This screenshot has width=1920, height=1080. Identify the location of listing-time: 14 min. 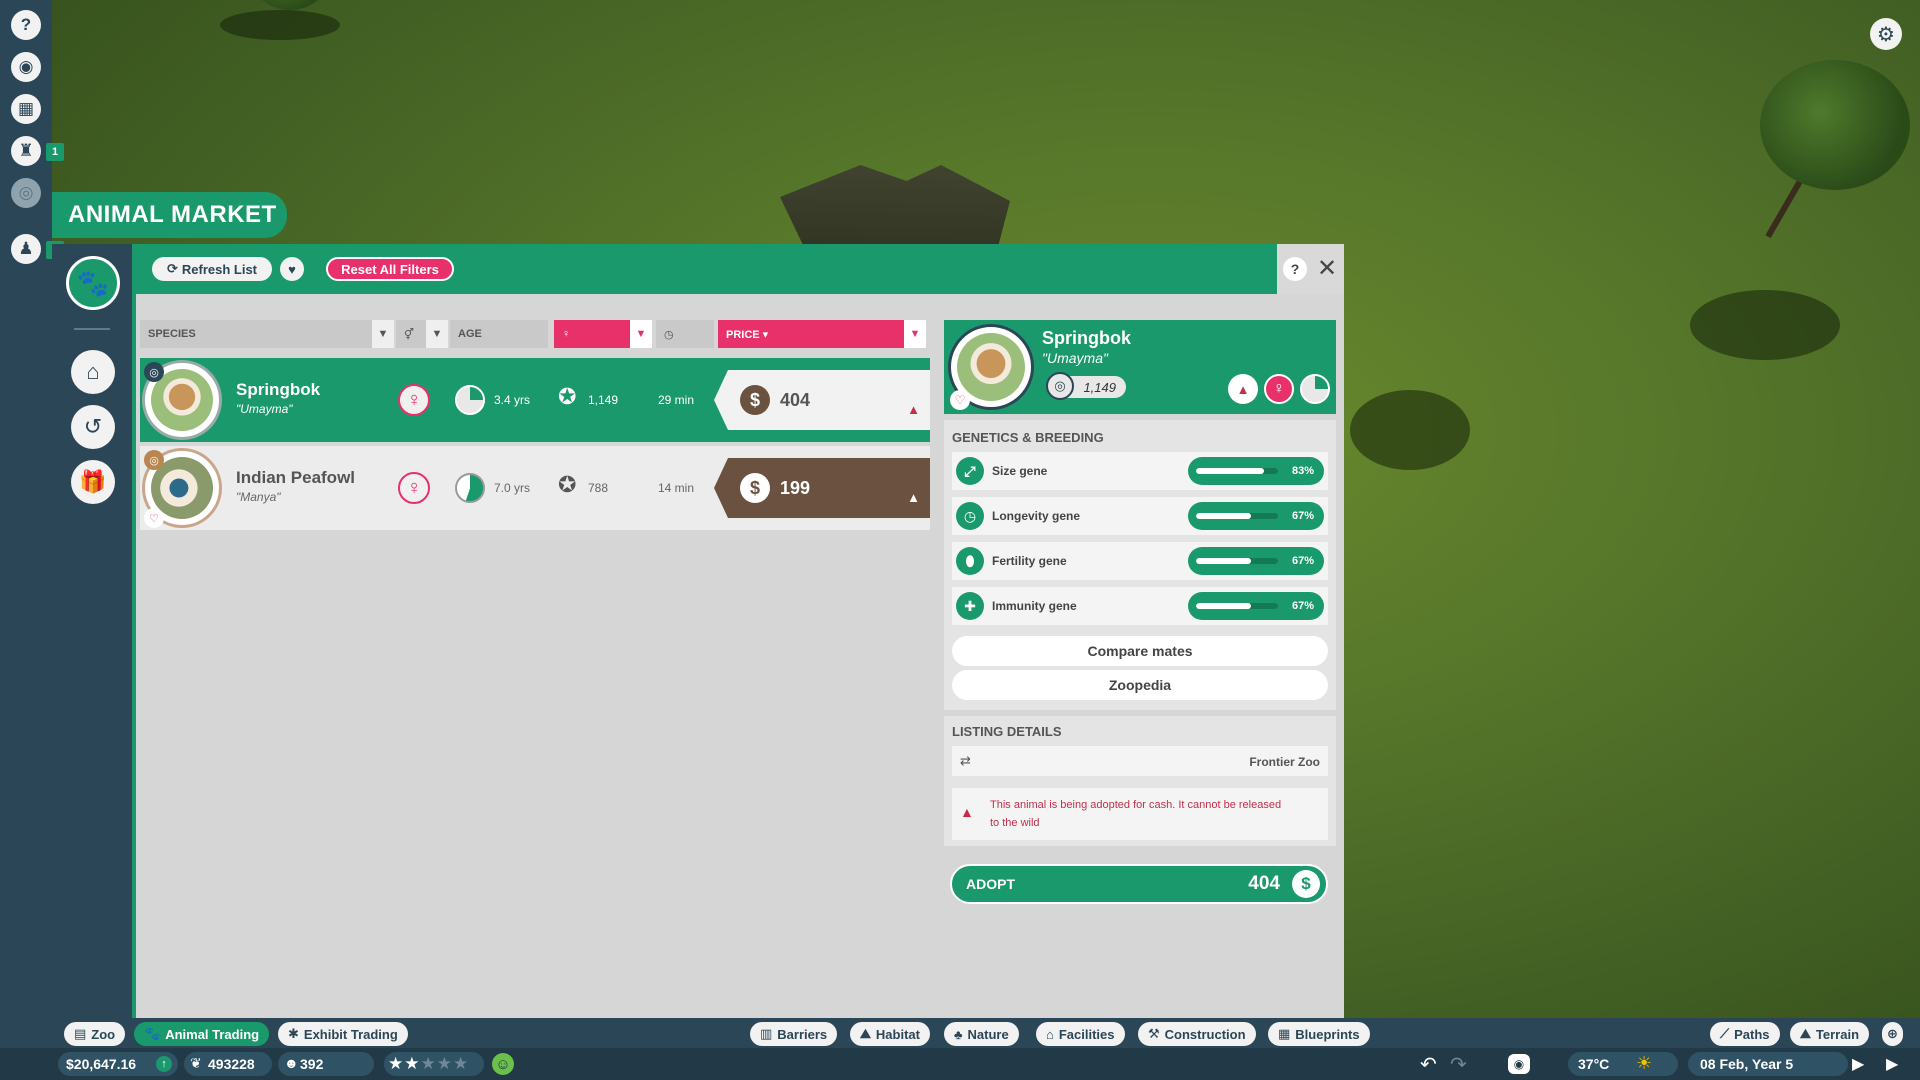
(676, 488).